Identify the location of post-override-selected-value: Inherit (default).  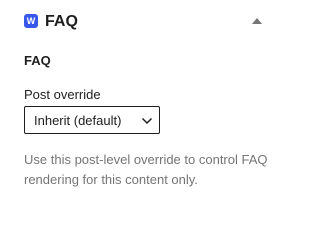
(78, 120).